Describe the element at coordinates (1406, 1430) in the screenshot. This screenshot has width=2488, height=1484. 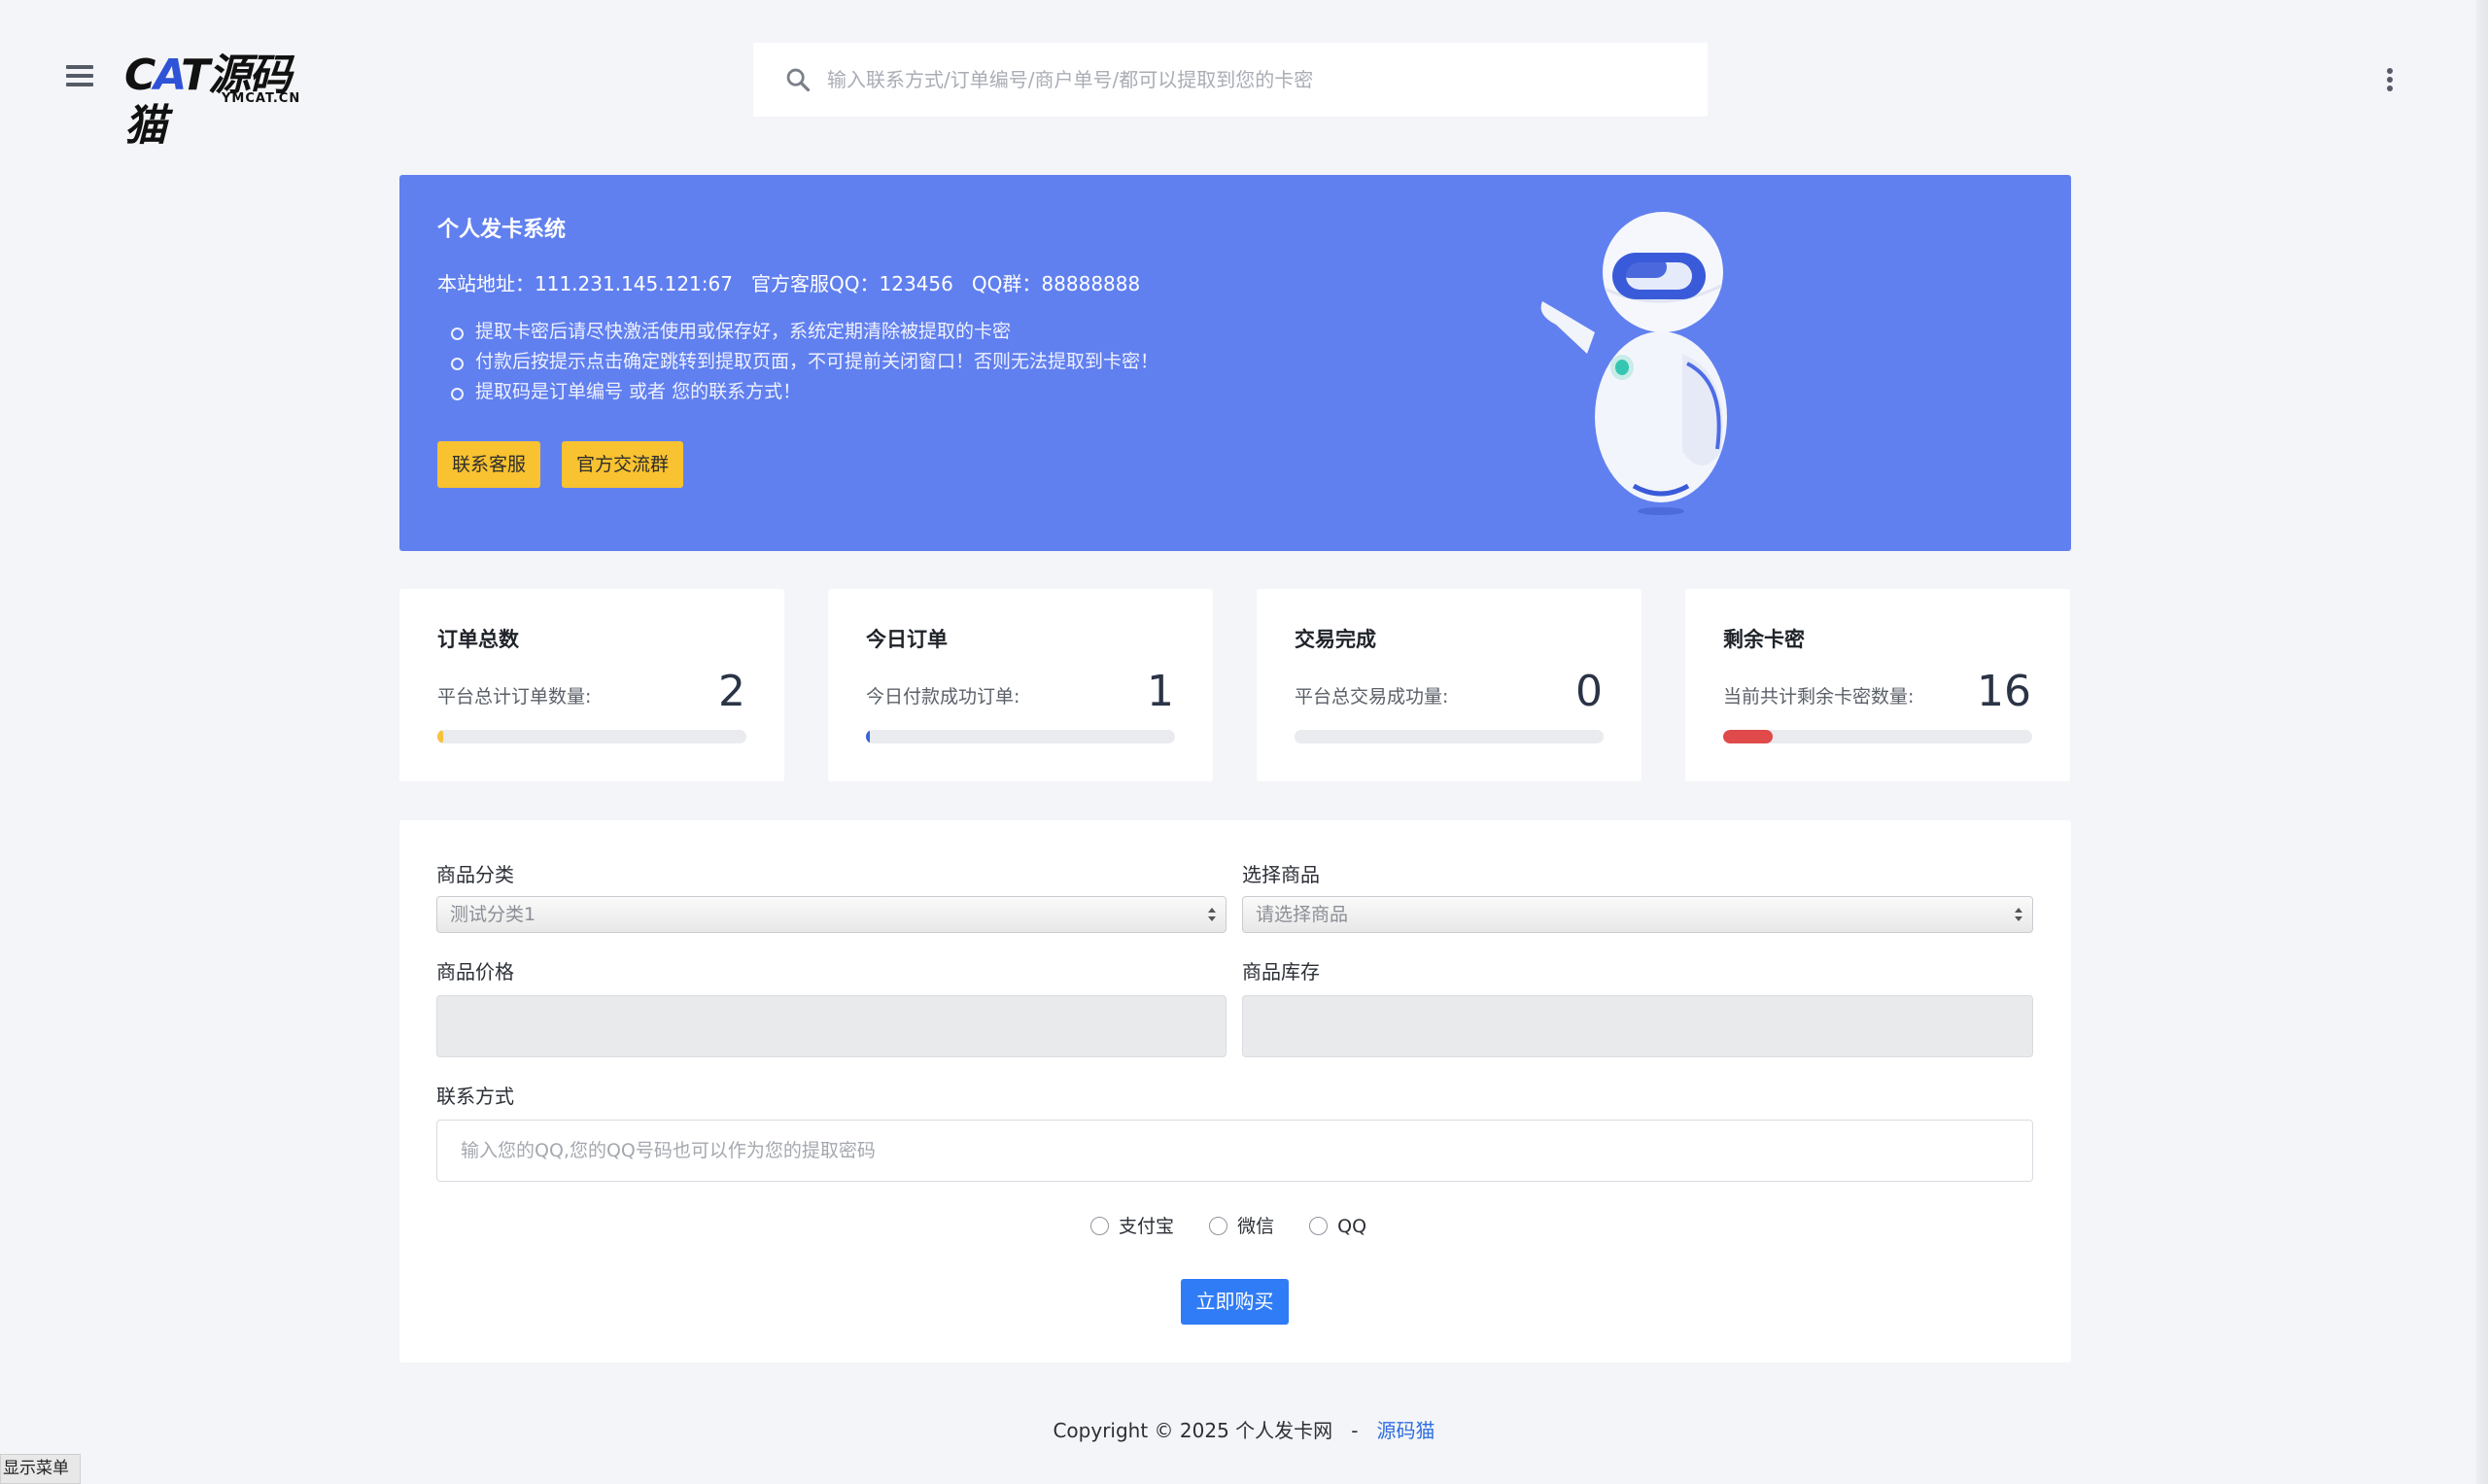
I see `footer-link: 源码猫` at that location.